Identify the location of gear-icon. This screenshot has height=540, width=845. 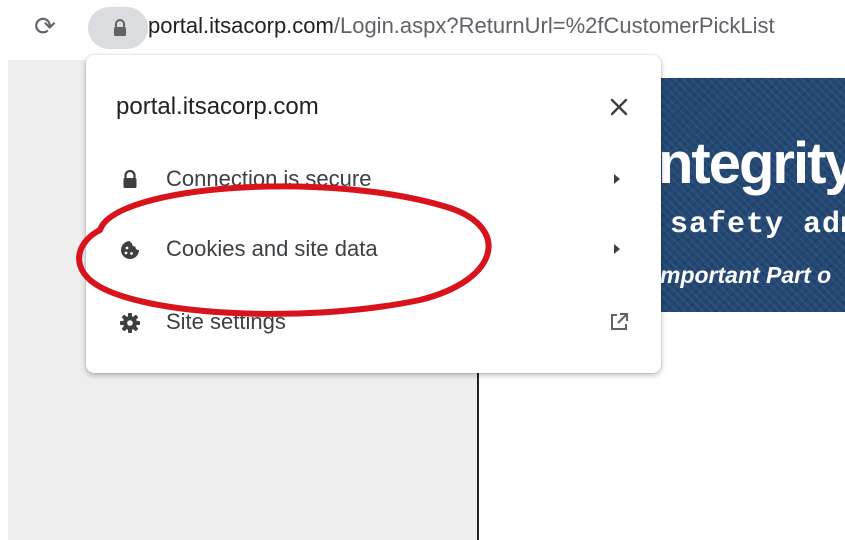
(130, 323).